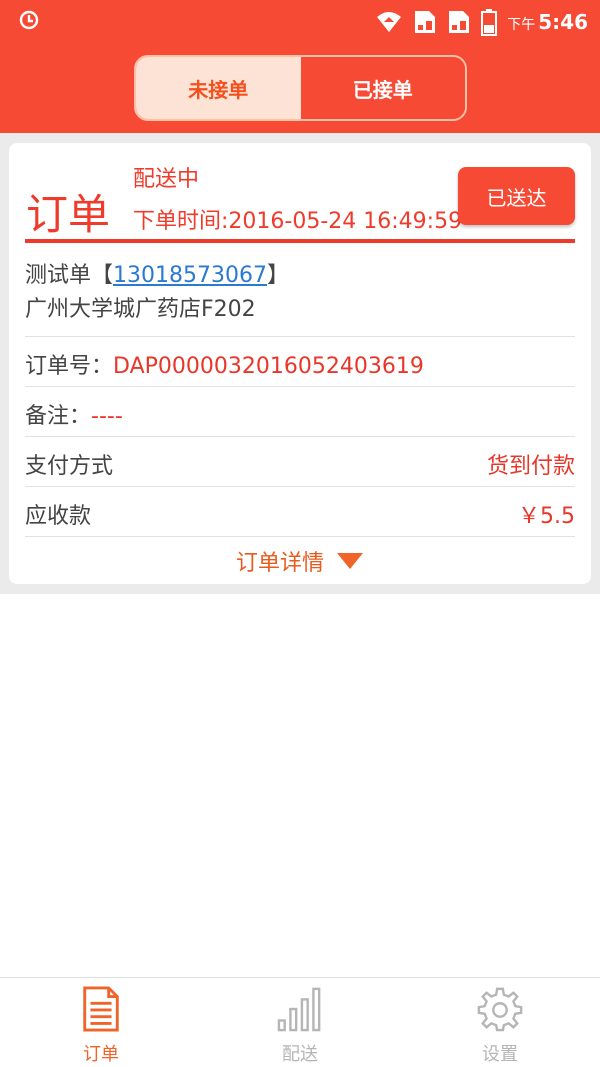 This screenshot has height=1067, width=600. Describe the element at coordinates (489, 22) in the screenshot. I see `battery-icon` at that location.